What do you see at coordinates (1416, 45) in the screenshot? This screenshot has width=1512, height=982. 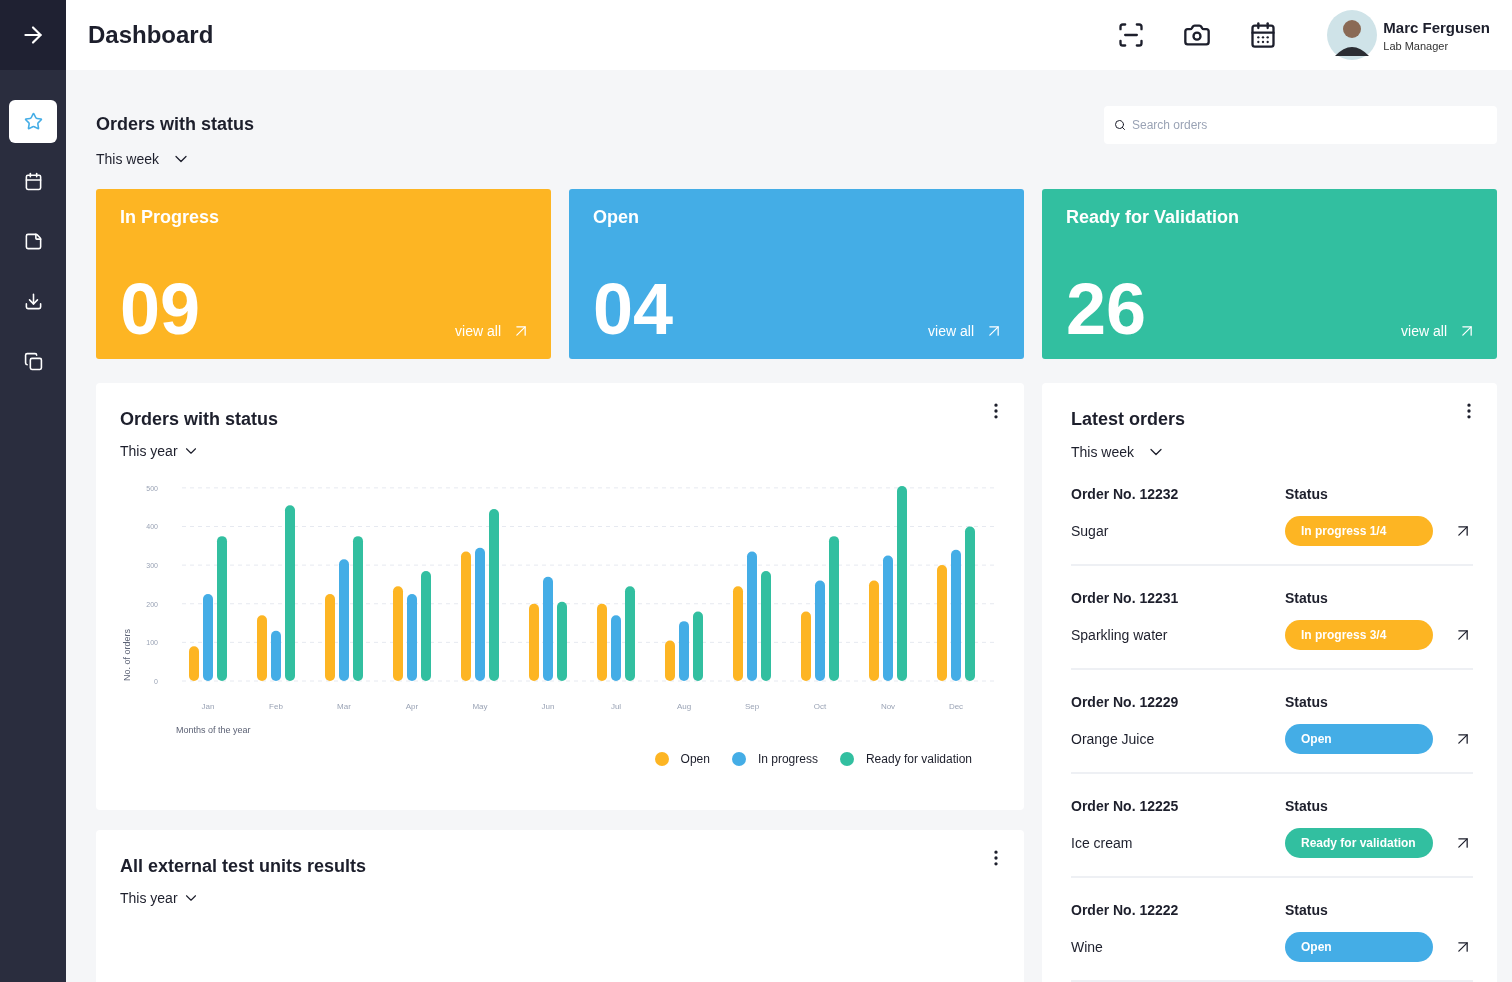 I see `user-role: Lab Manager` at bounding box center [1416, 45].